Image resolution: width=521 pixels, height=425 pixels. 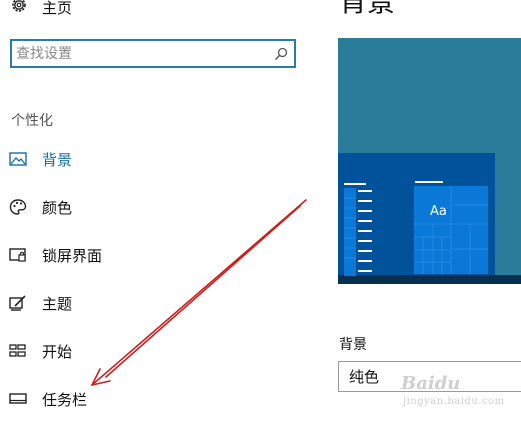 What do you see at coordinates (139, 53) in the screenshot?
I see `search-input` at bounding box center [139, 53].